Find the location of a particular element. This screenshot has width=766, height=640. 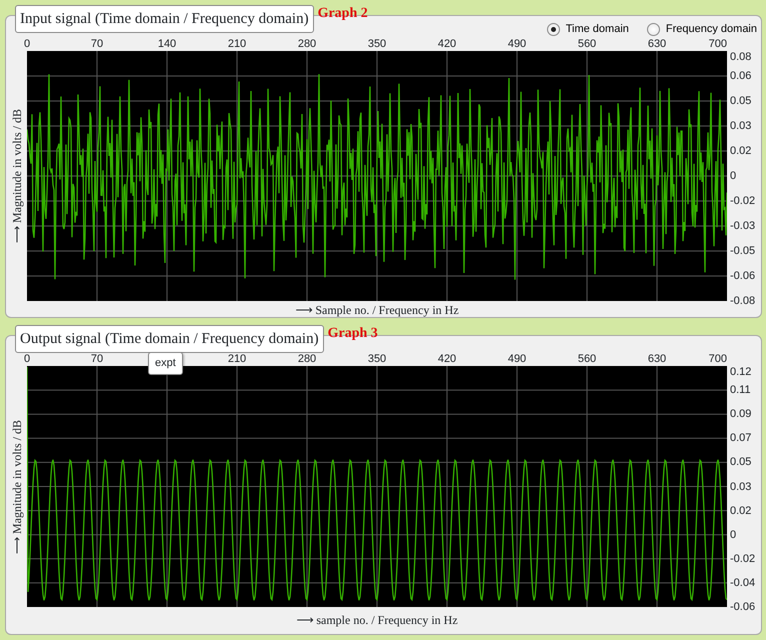

axis-title: ⟶ sample no. / Frequency in Hz is located at coordinates (377, 620).